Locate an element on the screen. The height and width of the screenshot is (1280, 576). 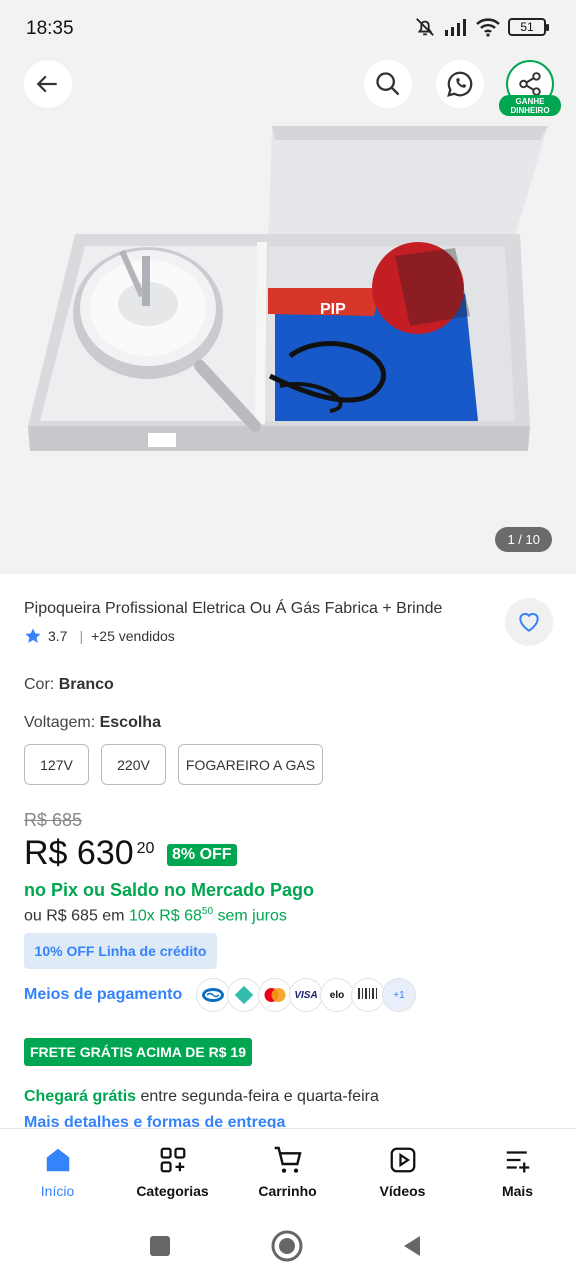
image-counter: 1 / 10 is located at coordinates (523, 539).